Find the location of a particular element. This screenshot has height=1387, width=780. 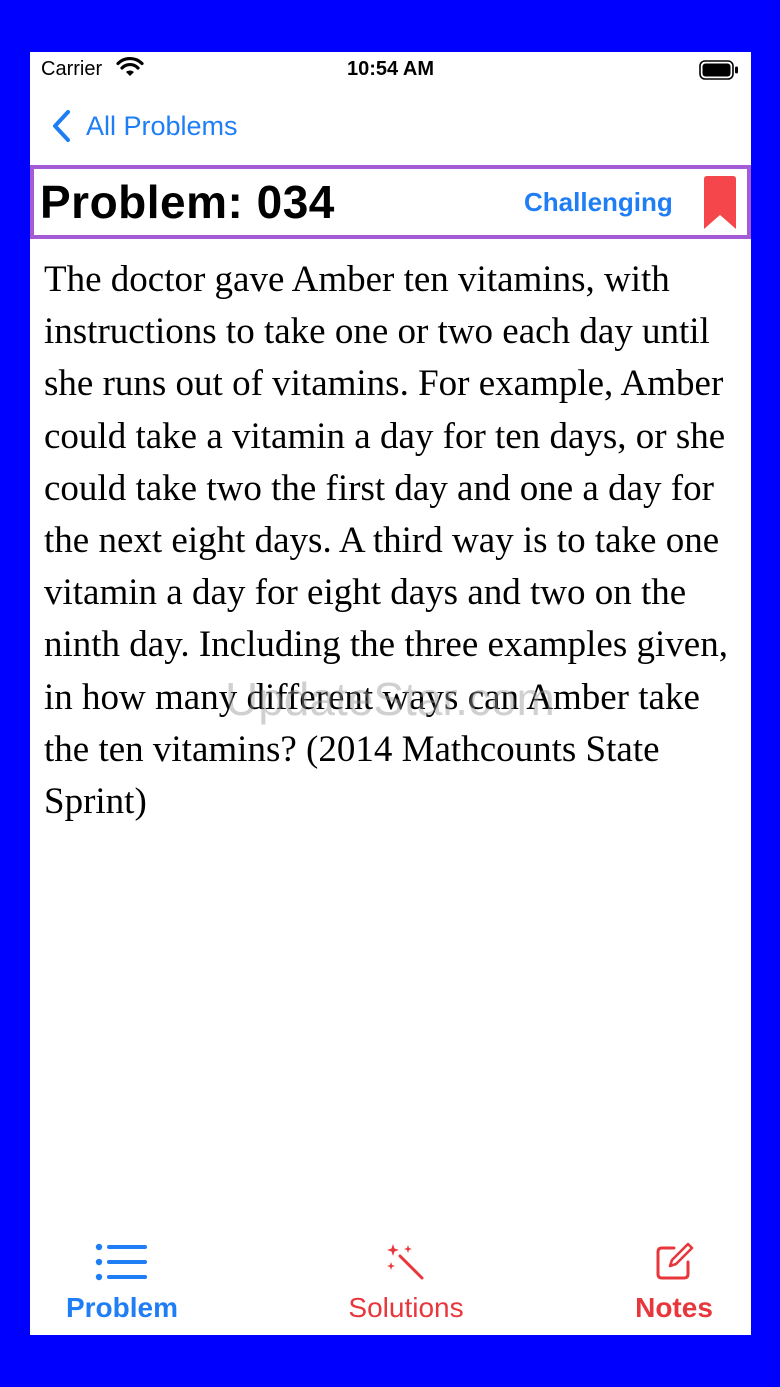

tab-solutions: Solutions is located at coordinates (406, 1287).